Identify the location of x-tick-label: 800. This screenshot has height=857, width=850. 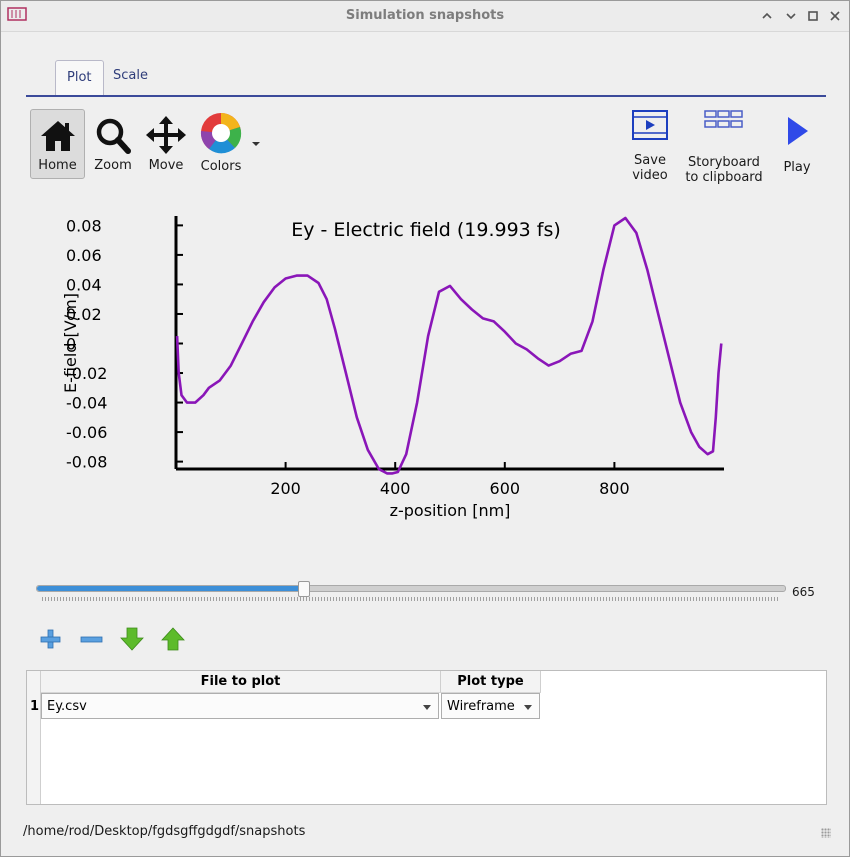
(614, 488).